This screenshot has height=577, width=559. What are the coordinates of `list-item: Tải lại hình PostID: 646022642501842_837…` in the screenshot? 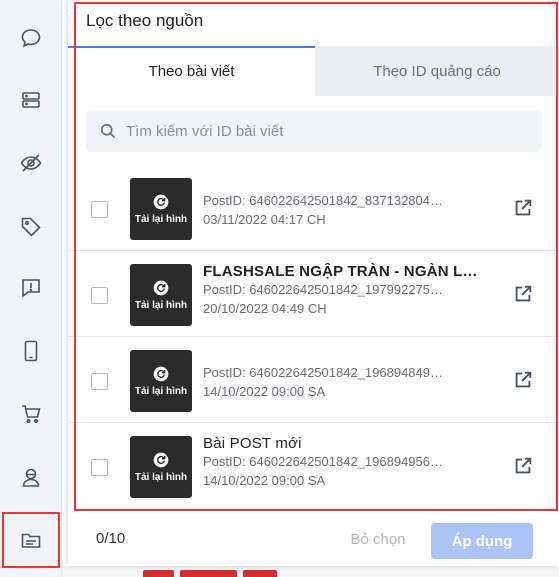 It's located at (313, 208).